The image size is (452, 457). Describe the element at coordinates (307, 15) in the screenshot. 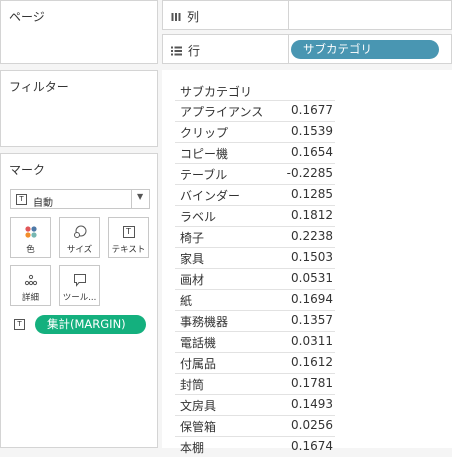

I see `columns-shelf: 列` at that location.